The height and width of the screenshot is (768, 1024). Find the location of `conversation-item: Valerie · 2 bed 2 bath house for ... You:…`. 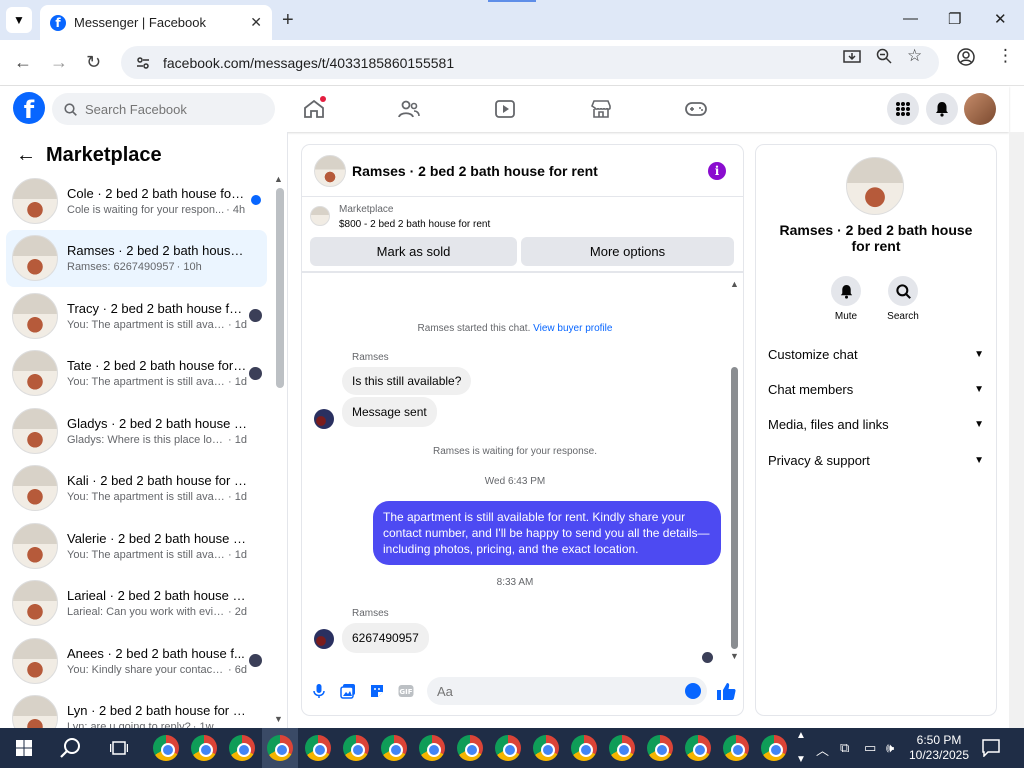

conversation-item: Valerie · 2 bed 2 bath house for ... You:… is located at coordinates (136, 546).